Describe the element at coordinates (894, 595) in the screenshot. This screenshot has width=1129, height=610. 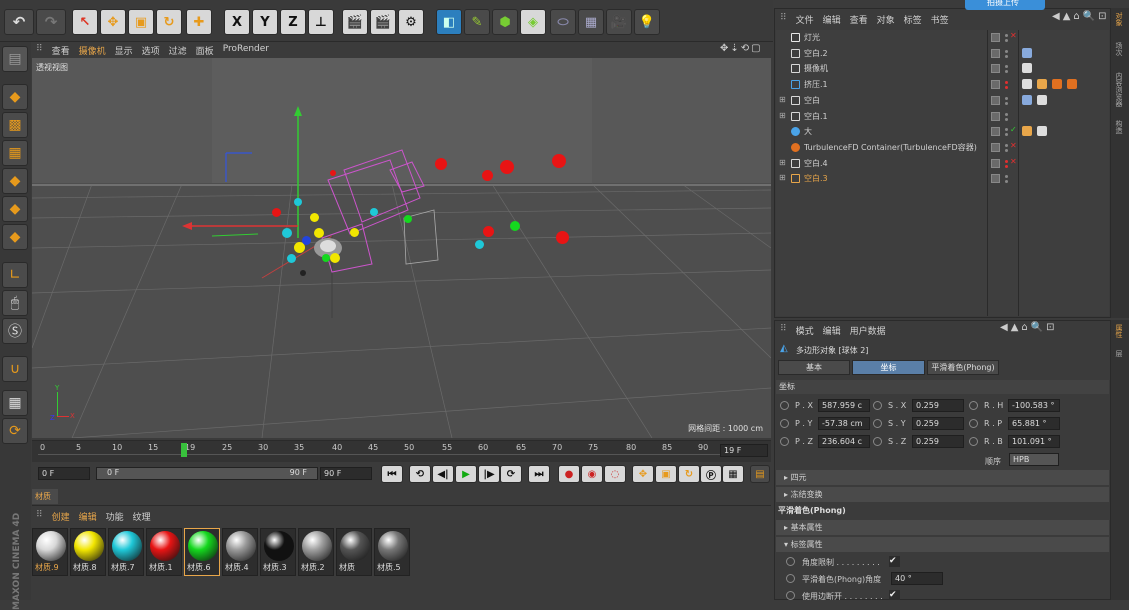
I see `use-edge-checkbox: ✔` at that location.